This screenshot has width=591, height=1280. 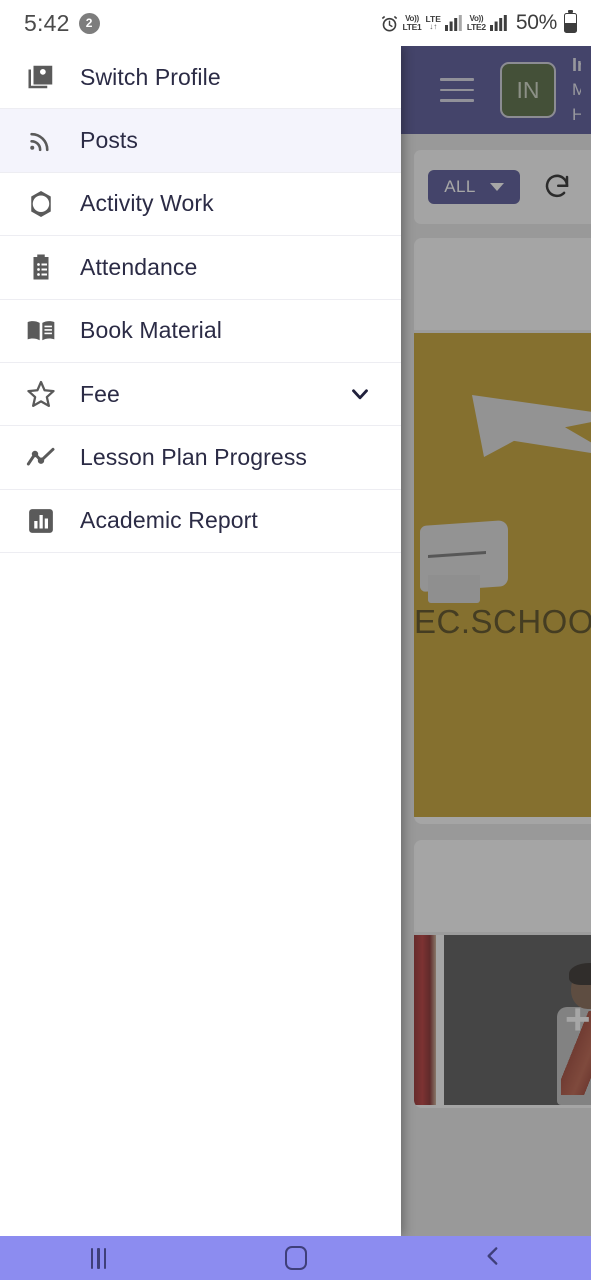 I want to click on drawer-item-switch-profile: Switch Profile, so click(x=200, y=78).